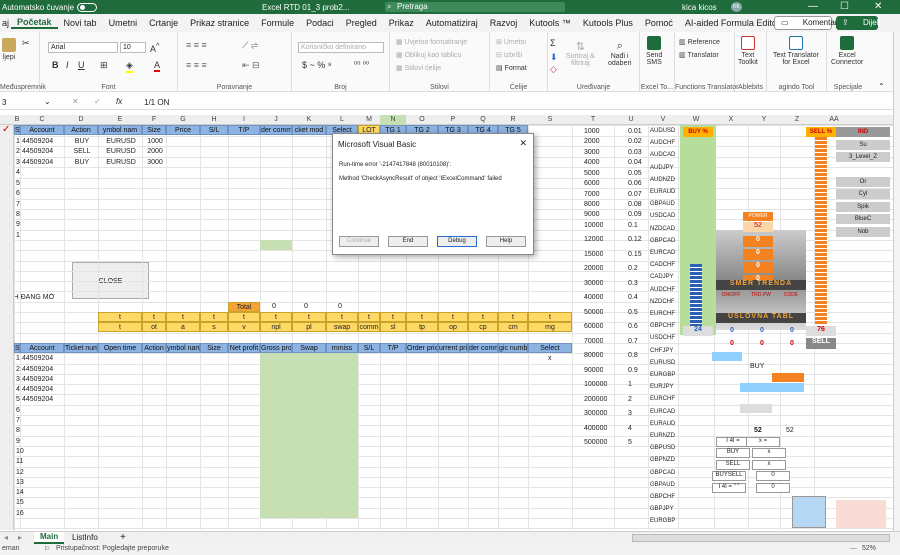 The height and width of the screenshot is (555, 900). Describe the element at coordinates (157, 66) in the screenshot. I see `font-color-icon: A` at that location.